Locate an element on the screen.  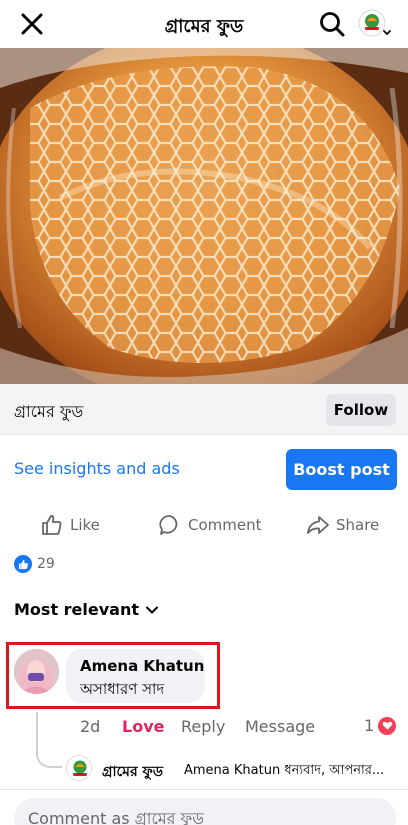
comment-reaction-number: 1 is located at coordinates (369, 725).